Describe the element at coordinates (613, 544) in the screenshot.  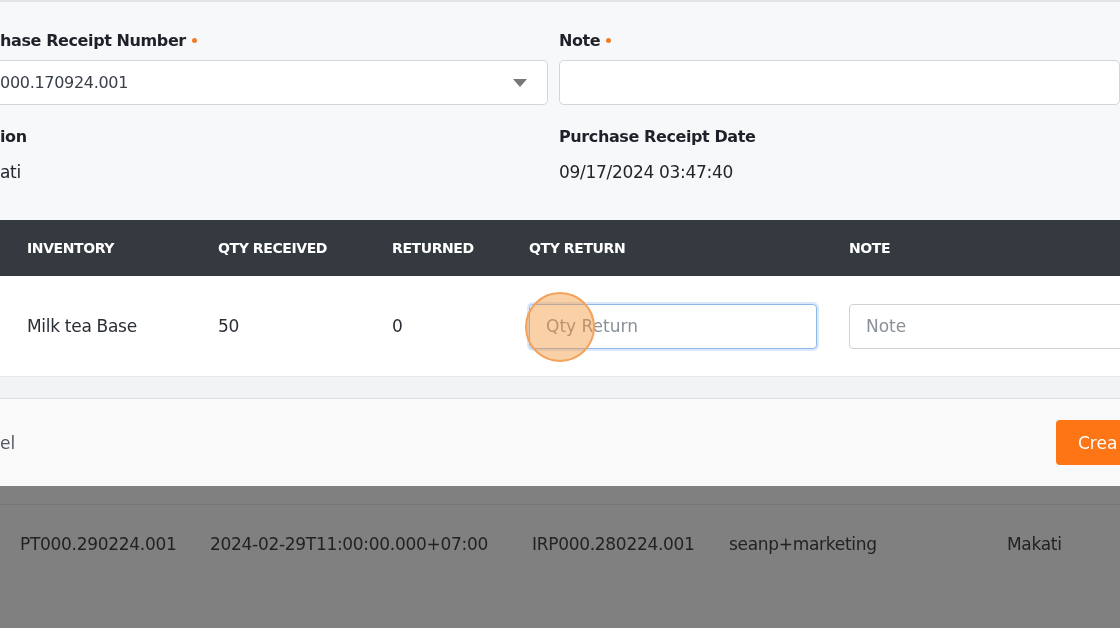
I see `table-cell: IRP000.280224.001` at that location.